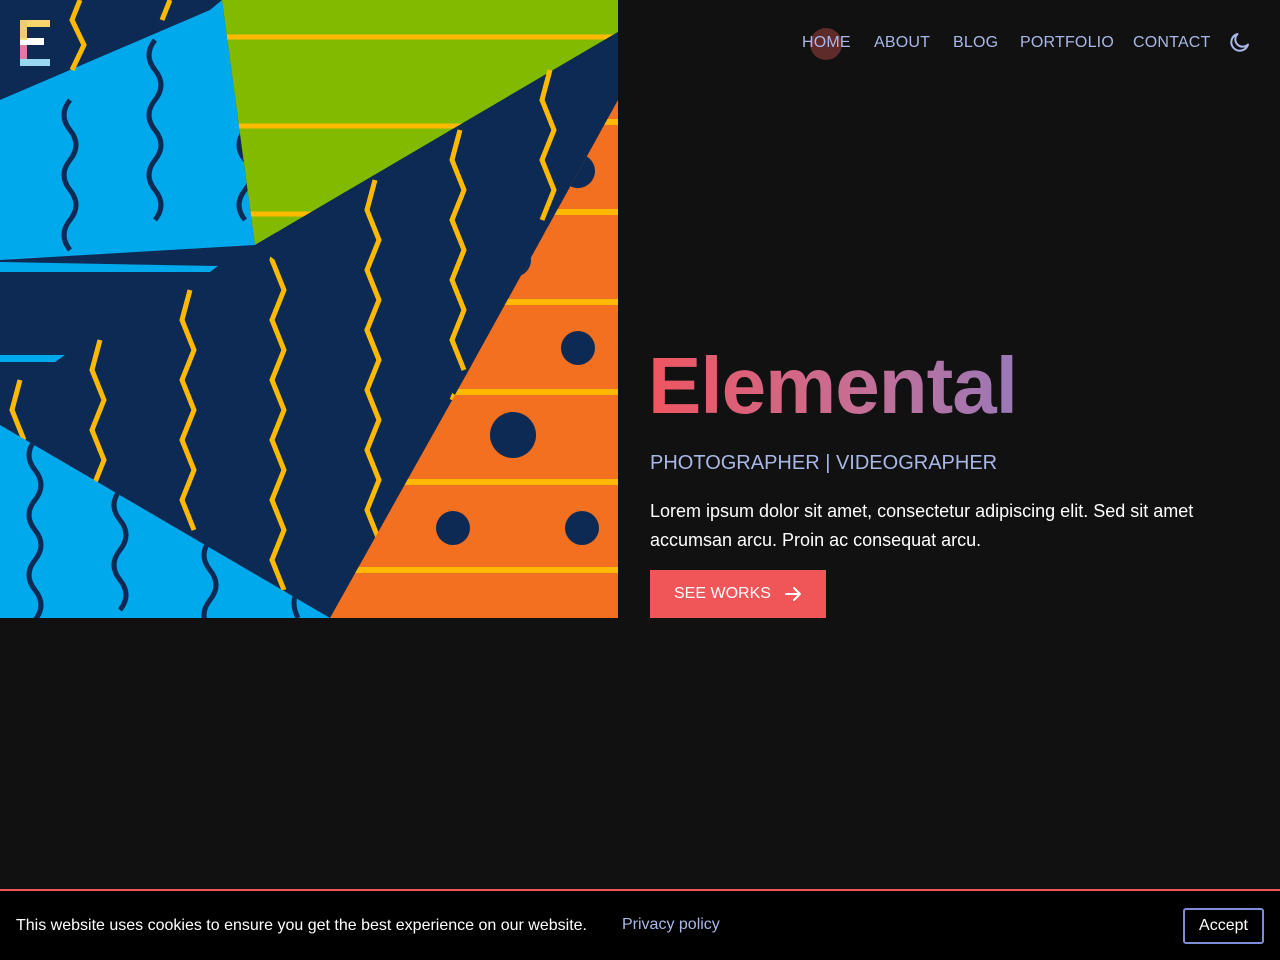 Image resolution: width=1280 pixels, height=960 pixels. What do you see at coordinates (833, 386) in the screenshot?
I see `hero-title: Elemental` at bounding box center [833, 386].